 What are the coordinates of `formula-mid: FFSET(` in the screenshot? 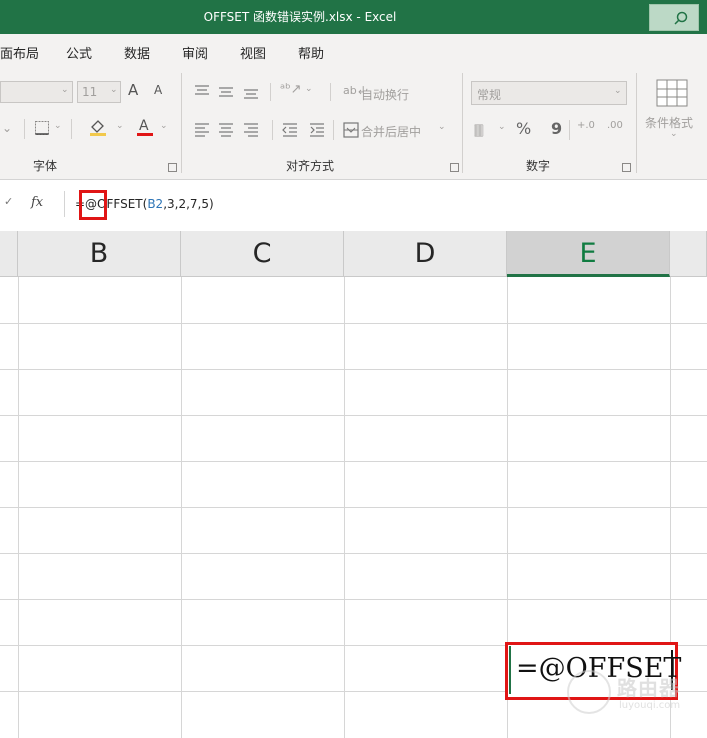 It's located at (127, 204).